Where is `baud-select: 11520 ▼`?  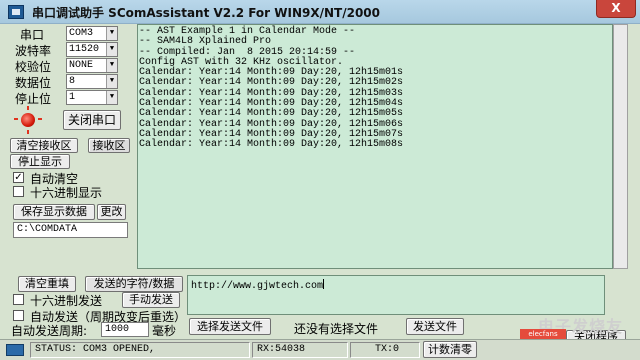 baud-select: 11520 ▼ is located at coordinates (92, 49).